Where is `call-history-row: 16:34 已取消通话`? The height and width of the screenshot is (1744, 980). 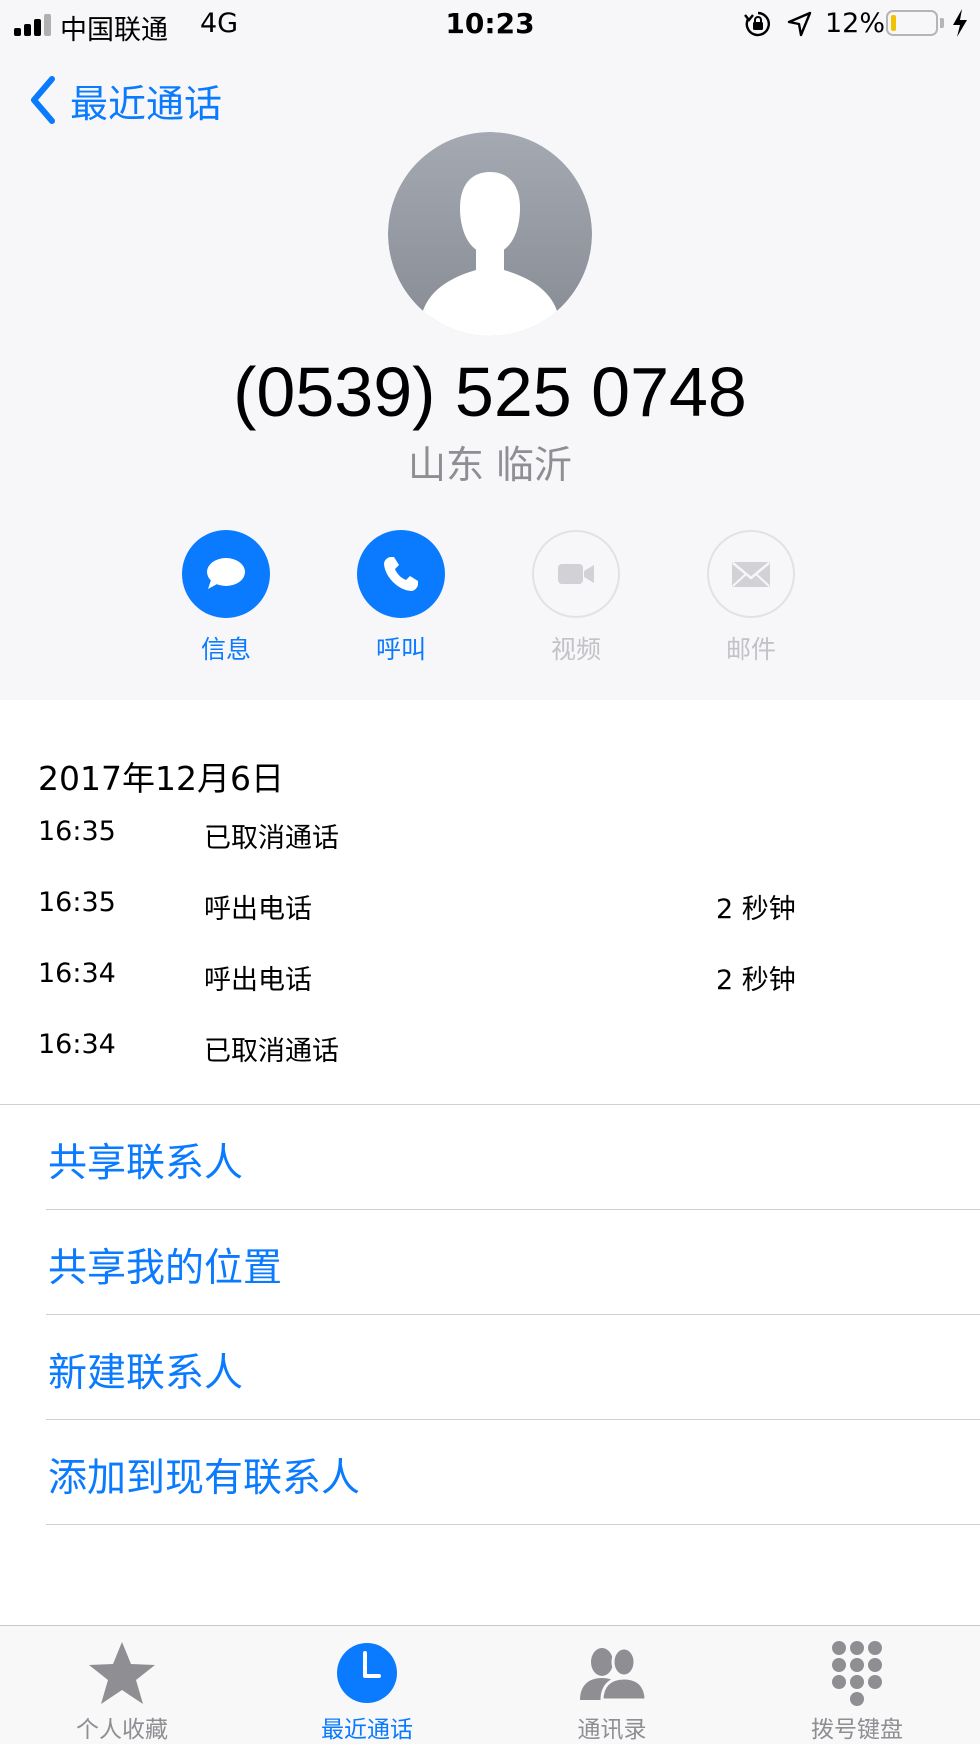 call-history-row: 16:34 已取消通话 is located at coordinates (490, 1047).